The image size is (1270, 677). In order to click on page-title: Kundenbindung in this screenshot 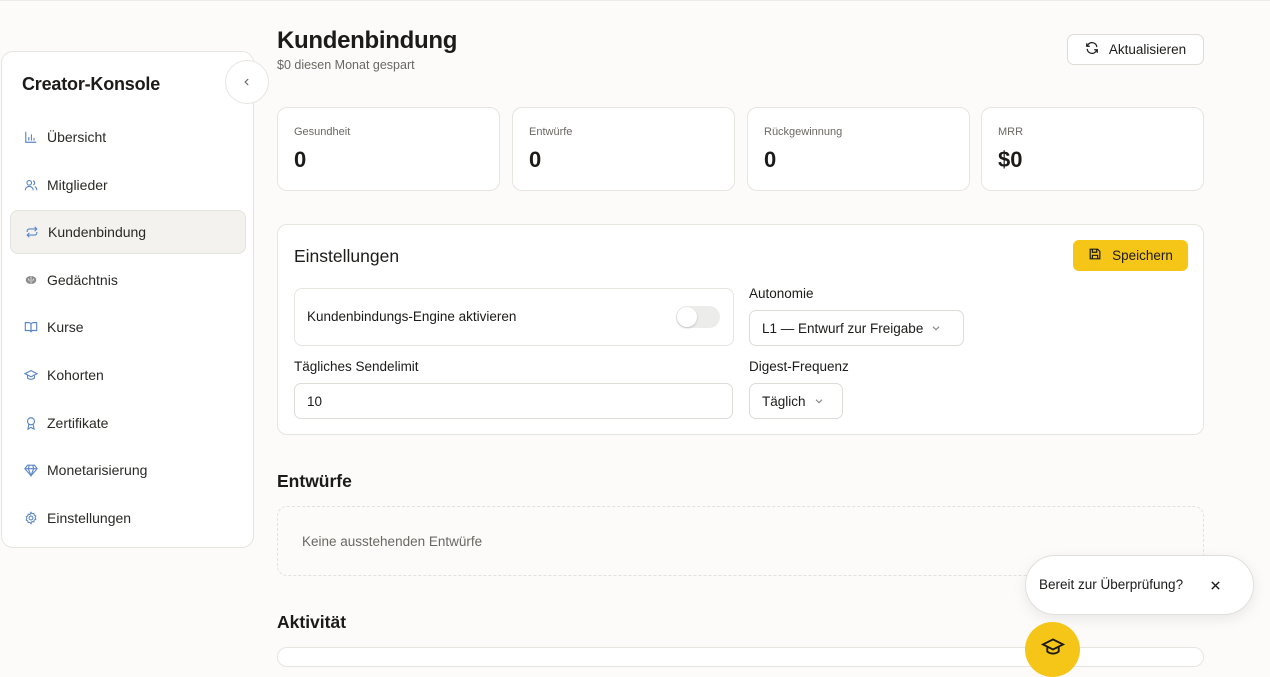, I will do `click(367, 40)`.